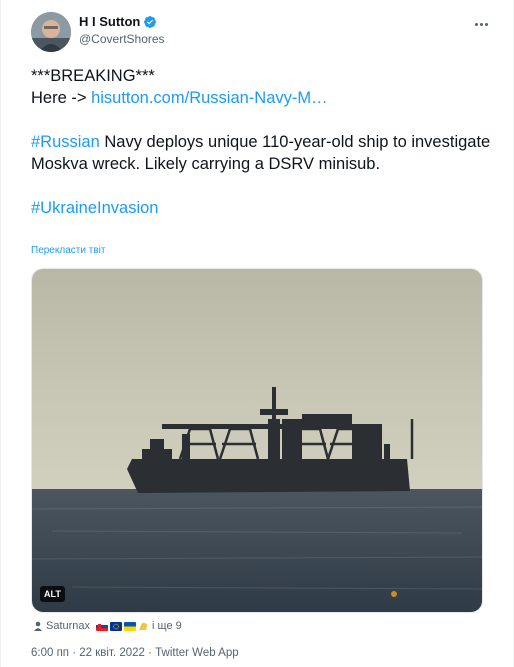 This screenshot has width=514, height=667. What do you see at coordinates (65, 142) in the screenshot?
I see `hashtag-russian: #Russian` at bounding box center [65, 142].